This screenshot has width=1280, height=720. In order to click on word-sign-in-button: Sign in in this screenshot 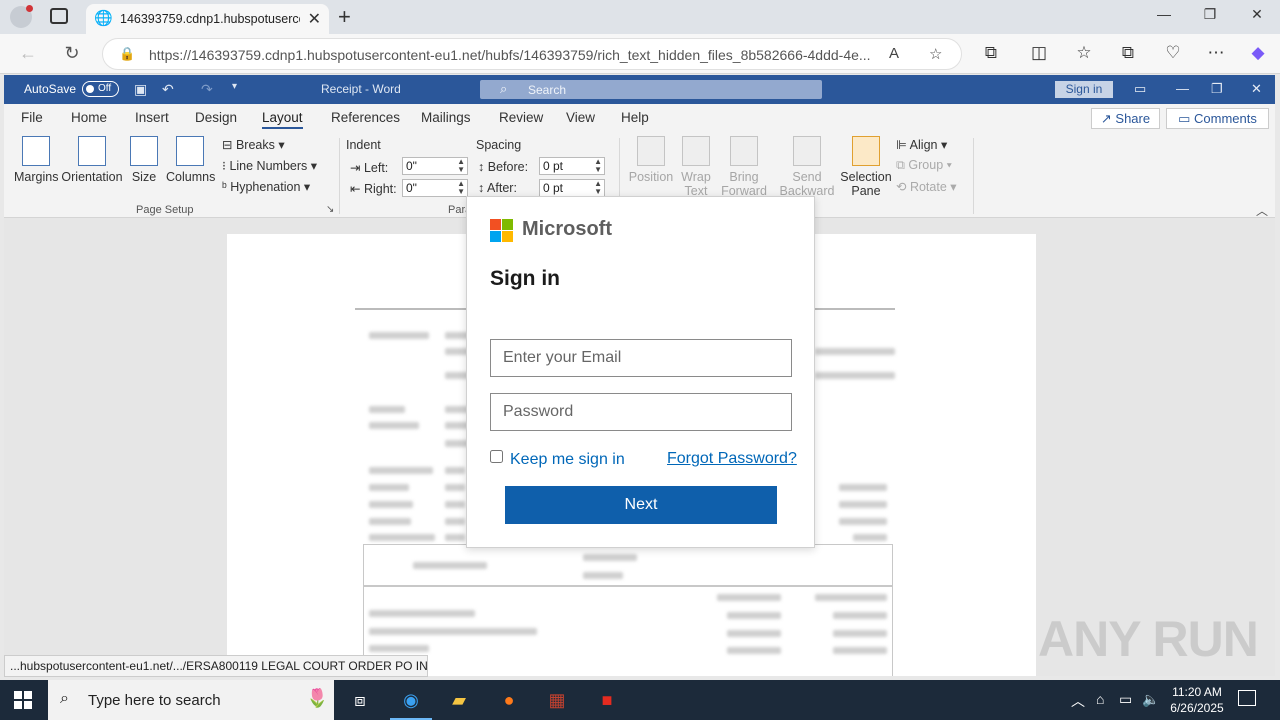, I will do `click(1084, 89)`.